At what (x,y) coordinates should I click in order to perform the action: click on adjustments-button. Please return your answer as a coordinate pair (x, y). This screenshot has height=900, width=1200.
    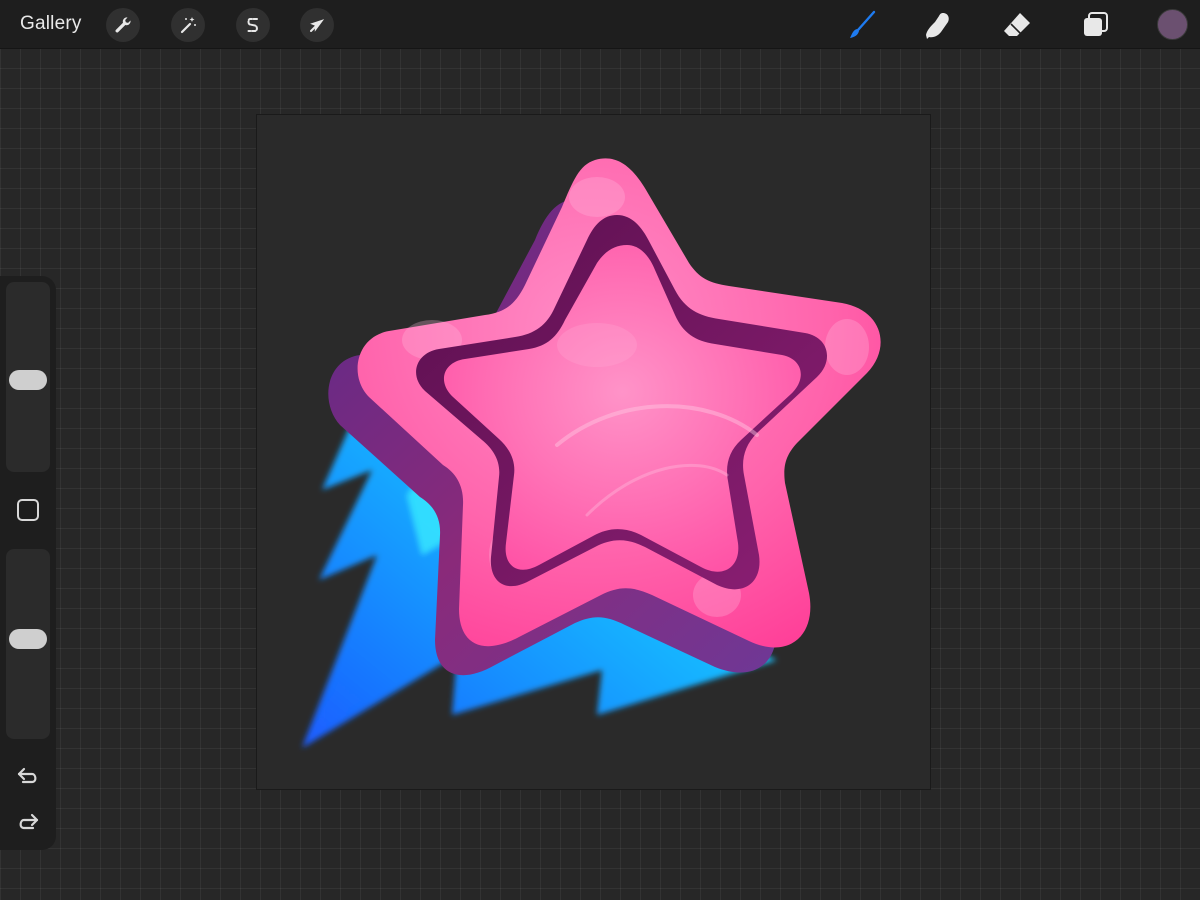
    Looking at the image, I should click on (188, 25).